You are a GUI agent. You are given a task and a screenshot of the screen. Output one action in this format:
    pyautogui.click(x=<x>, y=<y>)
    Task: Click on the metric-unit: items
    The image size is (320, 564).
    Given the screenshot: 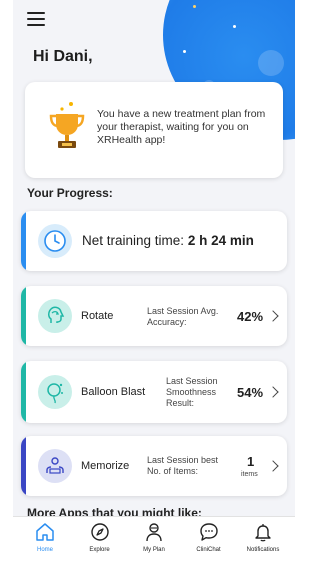 What is the action you would take?
    pyautogui.click(x=249, y=474)
    